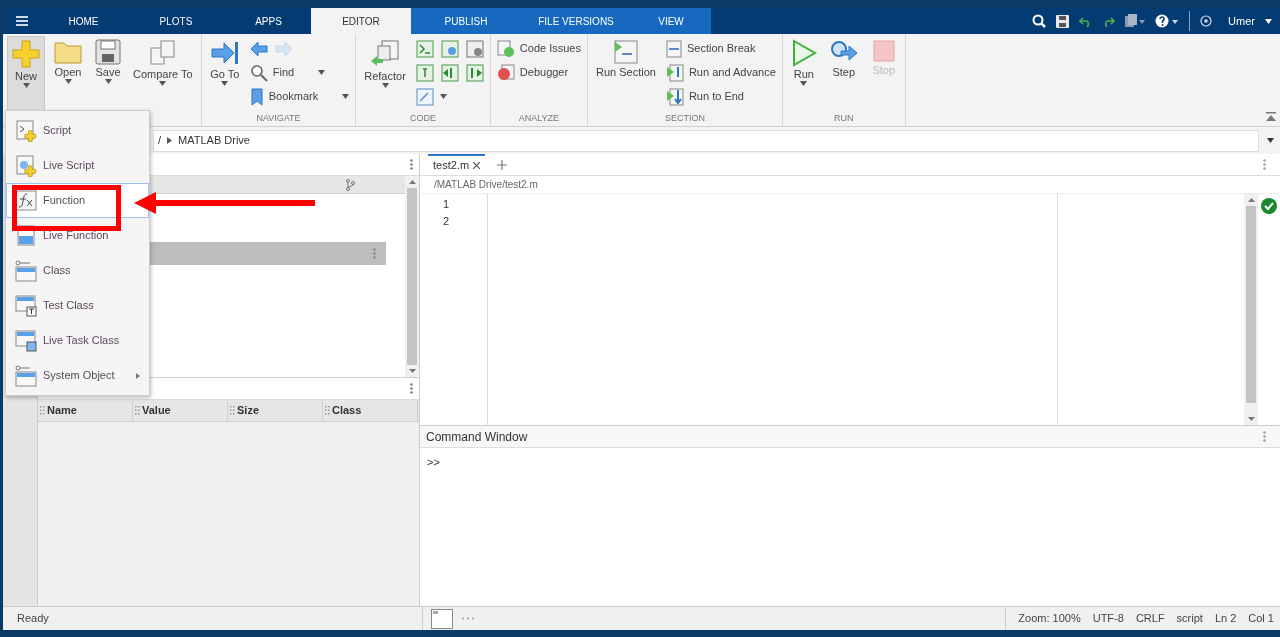 The image size is (1280, 637). I want to click on magnifier-icon, so click(258, 72).